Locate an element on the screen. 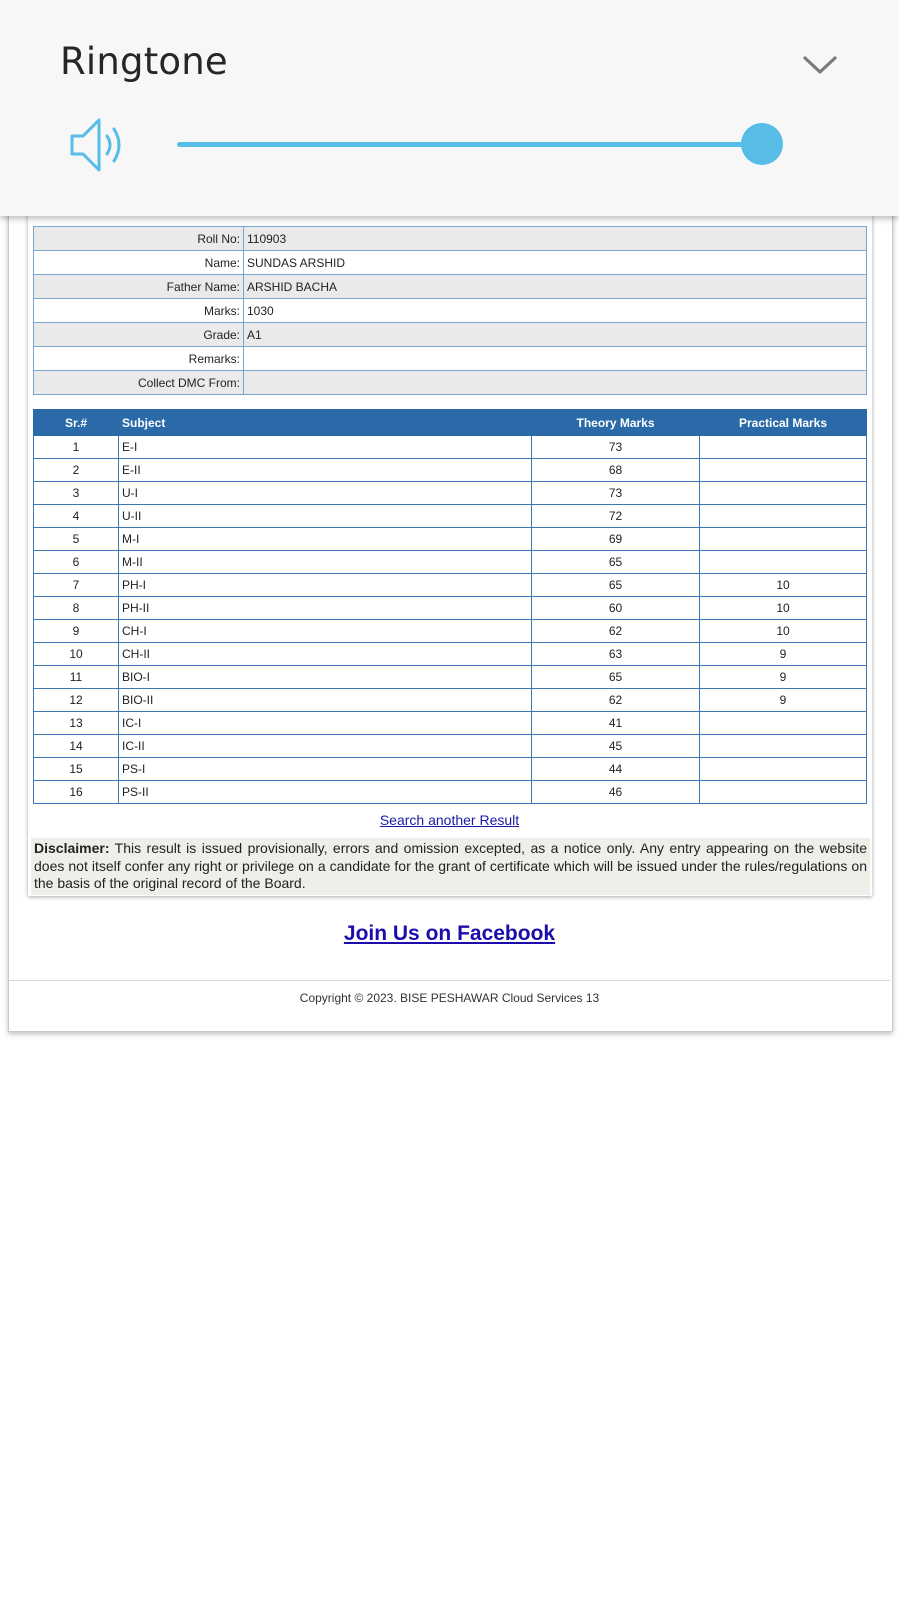 The width and height of the screenshot is (899, 1599). volume-panel: Ringtone is located at coordinates (449, 108).